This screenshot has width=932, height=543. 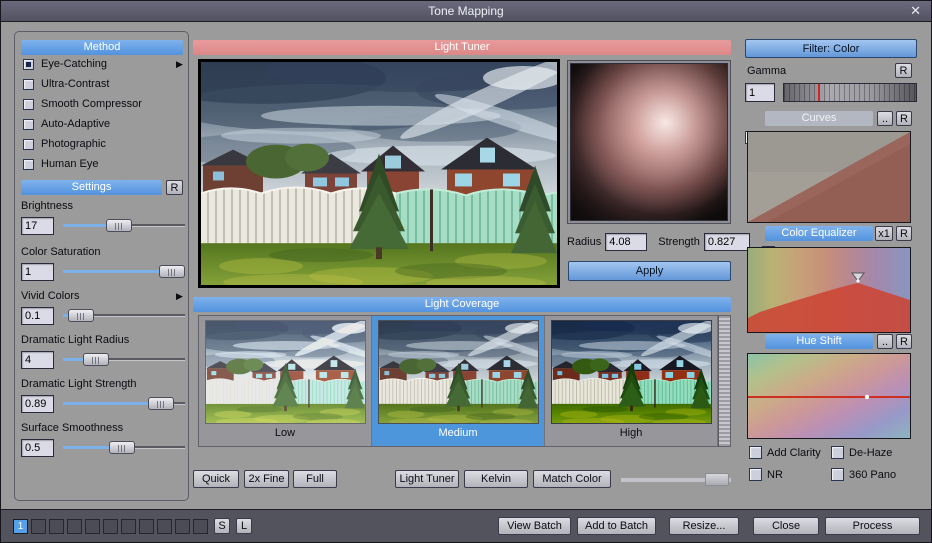 I want to click on add-clarity-checkbox, so click(x=755, y=452).